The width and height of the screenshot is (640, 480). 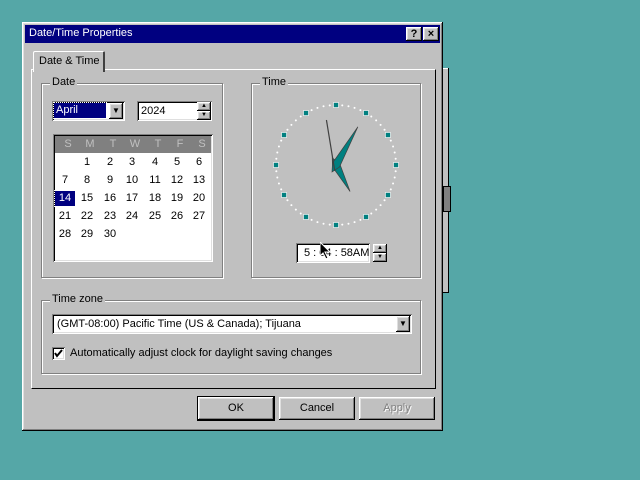 I want to click on calendar-day-selected: 14, so click(x=65, y=198).